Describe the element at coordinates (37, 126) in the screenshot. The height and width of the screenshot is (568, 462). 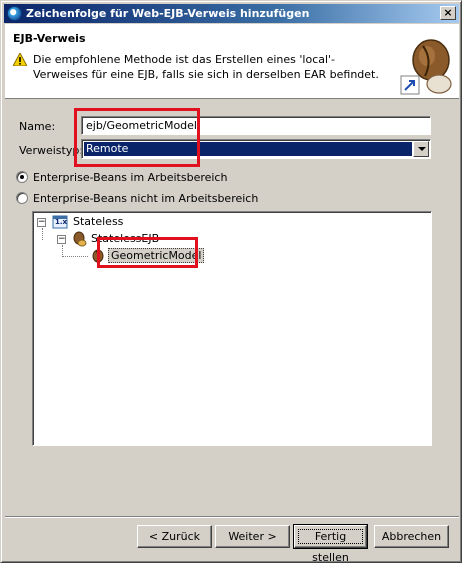
I see `name-label: Name:` at that location.